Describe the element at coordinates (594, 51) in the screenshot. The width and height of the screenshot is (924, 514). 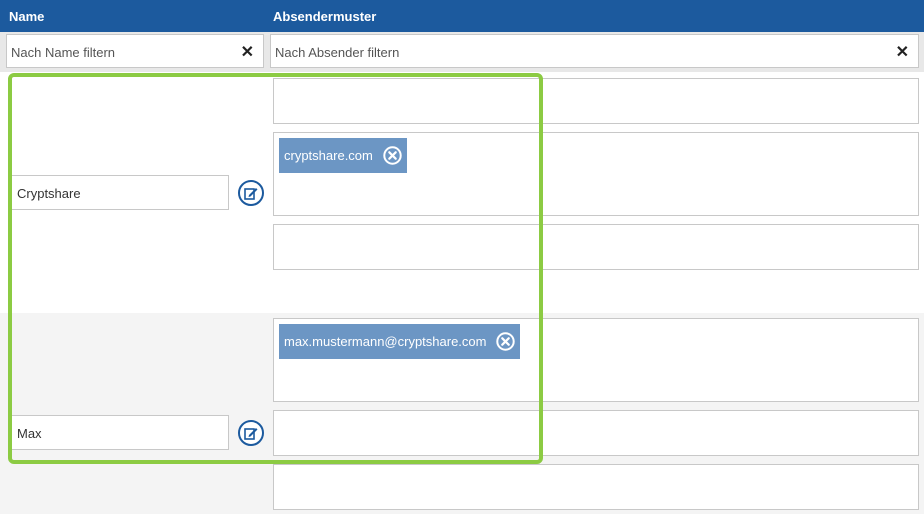
I see `sender-filter-input: Nach Absender filtern ✕` at that location.